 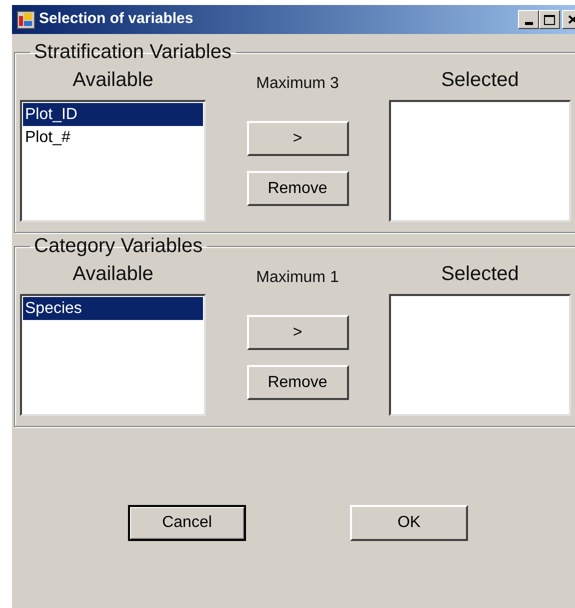 I want to click on available-list: Species, so click(x=113, y=355).